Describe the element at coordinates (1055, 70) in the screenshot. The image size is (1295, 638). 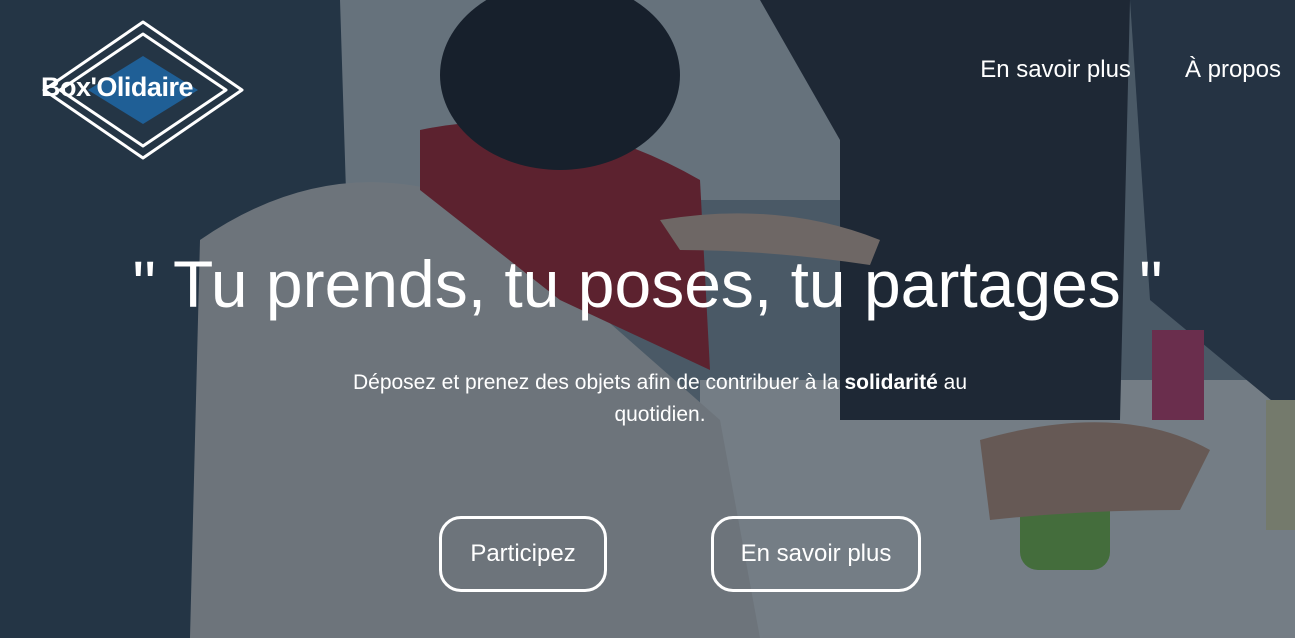
I see `nav-link-en-savoir-plus: En savoir plus` at that location.